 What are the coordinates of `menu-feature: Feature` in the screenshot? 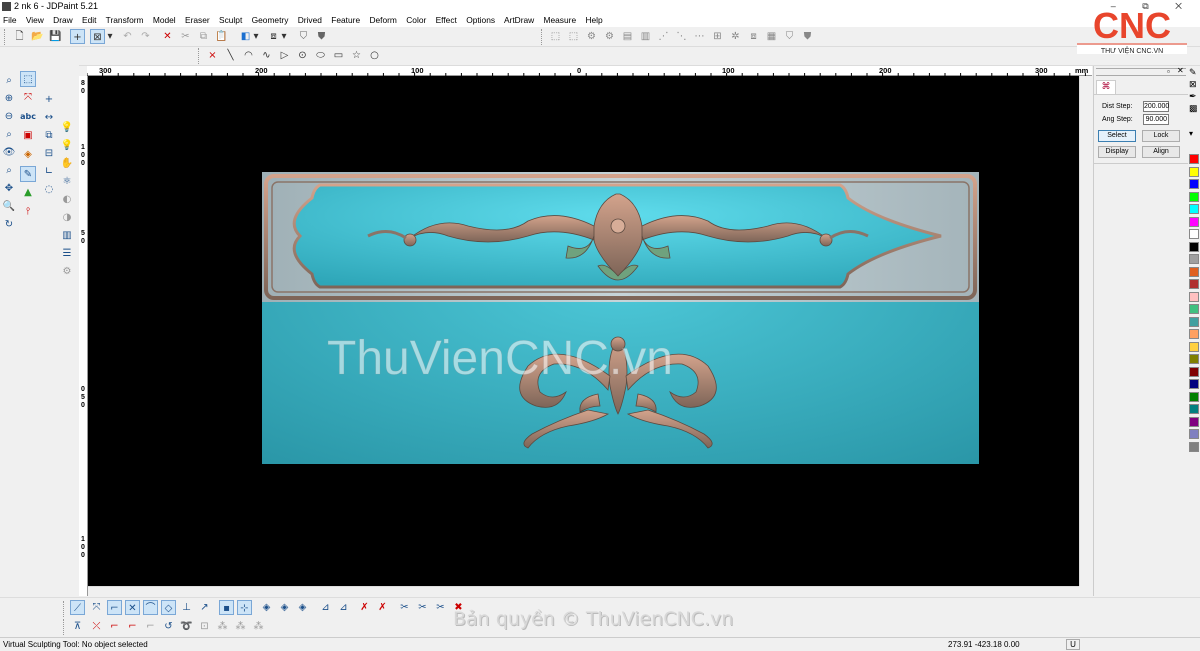 It's located at (345, 20).